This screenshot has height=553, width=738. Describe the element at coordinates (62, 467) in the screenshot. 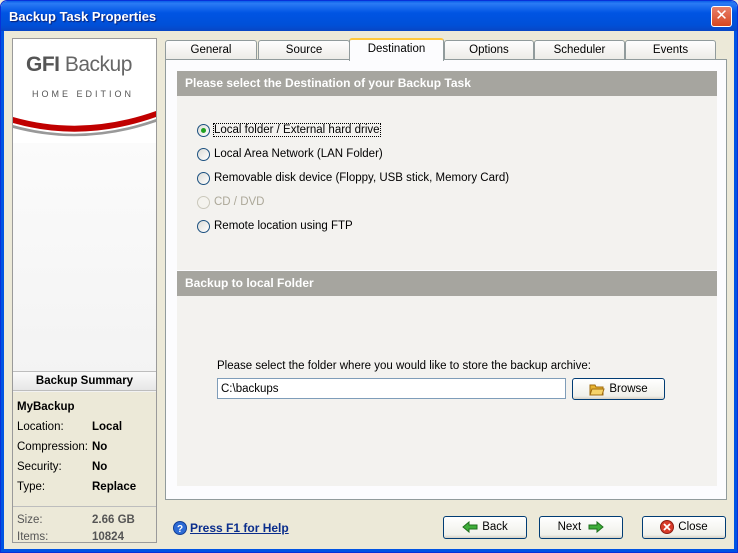

I see `summary-row: Security: No` at that location.